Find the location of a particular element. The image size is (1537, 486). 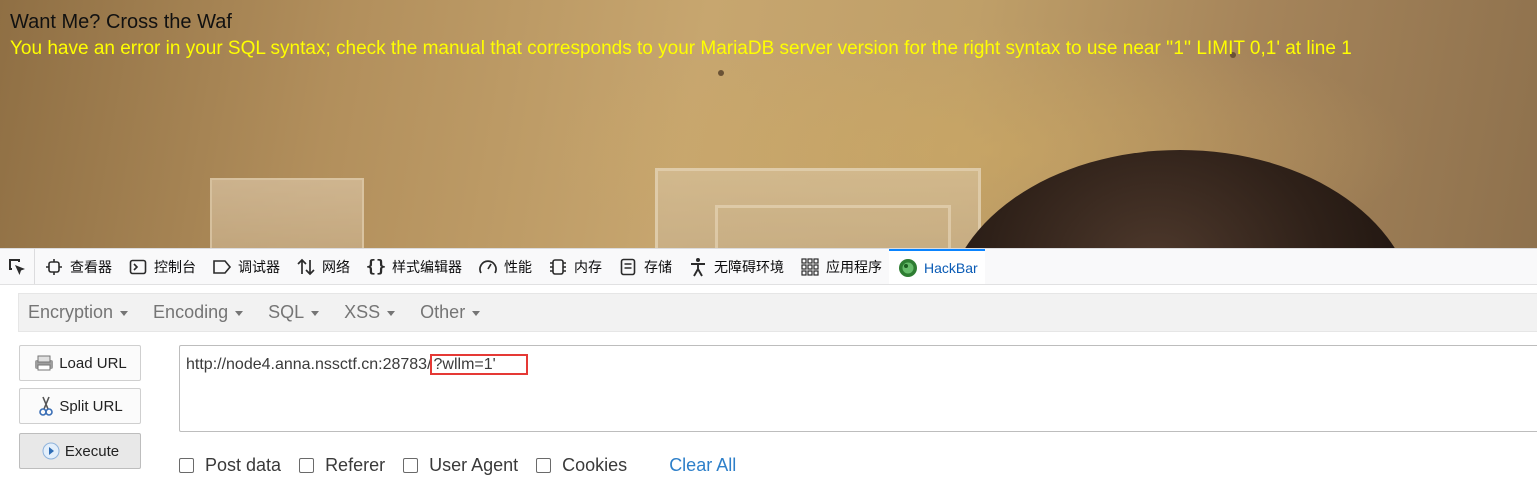

element-picker-button is located at coordinates (17, 266).